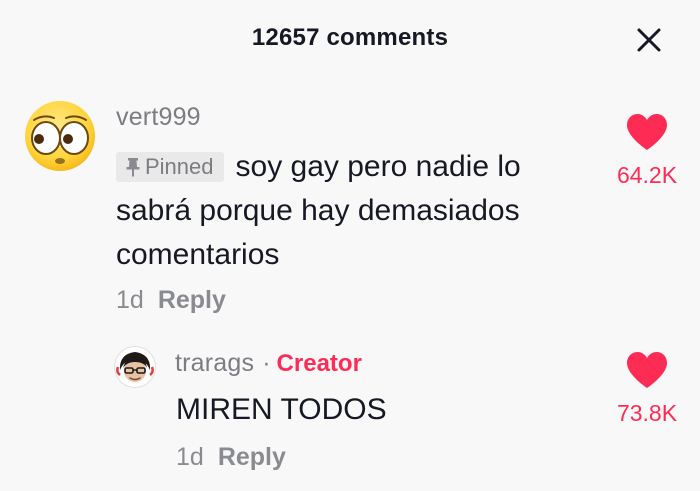 Image resolution: width=700 pixels, height=491 pixels. Describe the element at coordinates (647, 175) in the screenshot. I see `like-count: 64.2K` at that location.